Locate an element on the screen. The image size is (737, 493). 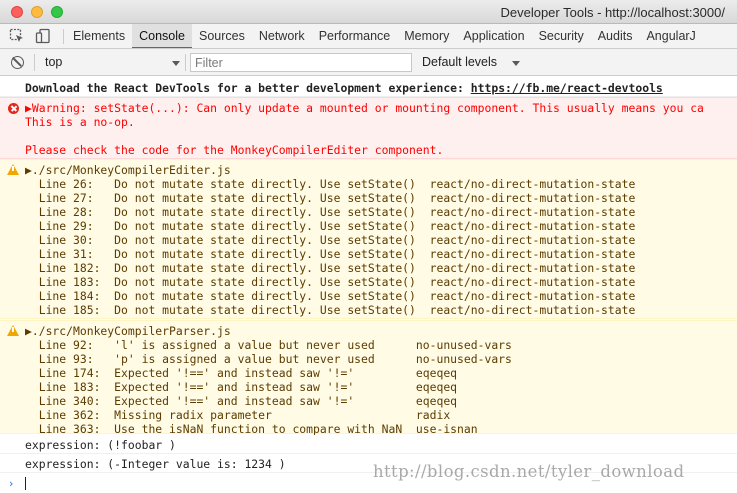
tab-console: Console is located at coordinates (162, 36).